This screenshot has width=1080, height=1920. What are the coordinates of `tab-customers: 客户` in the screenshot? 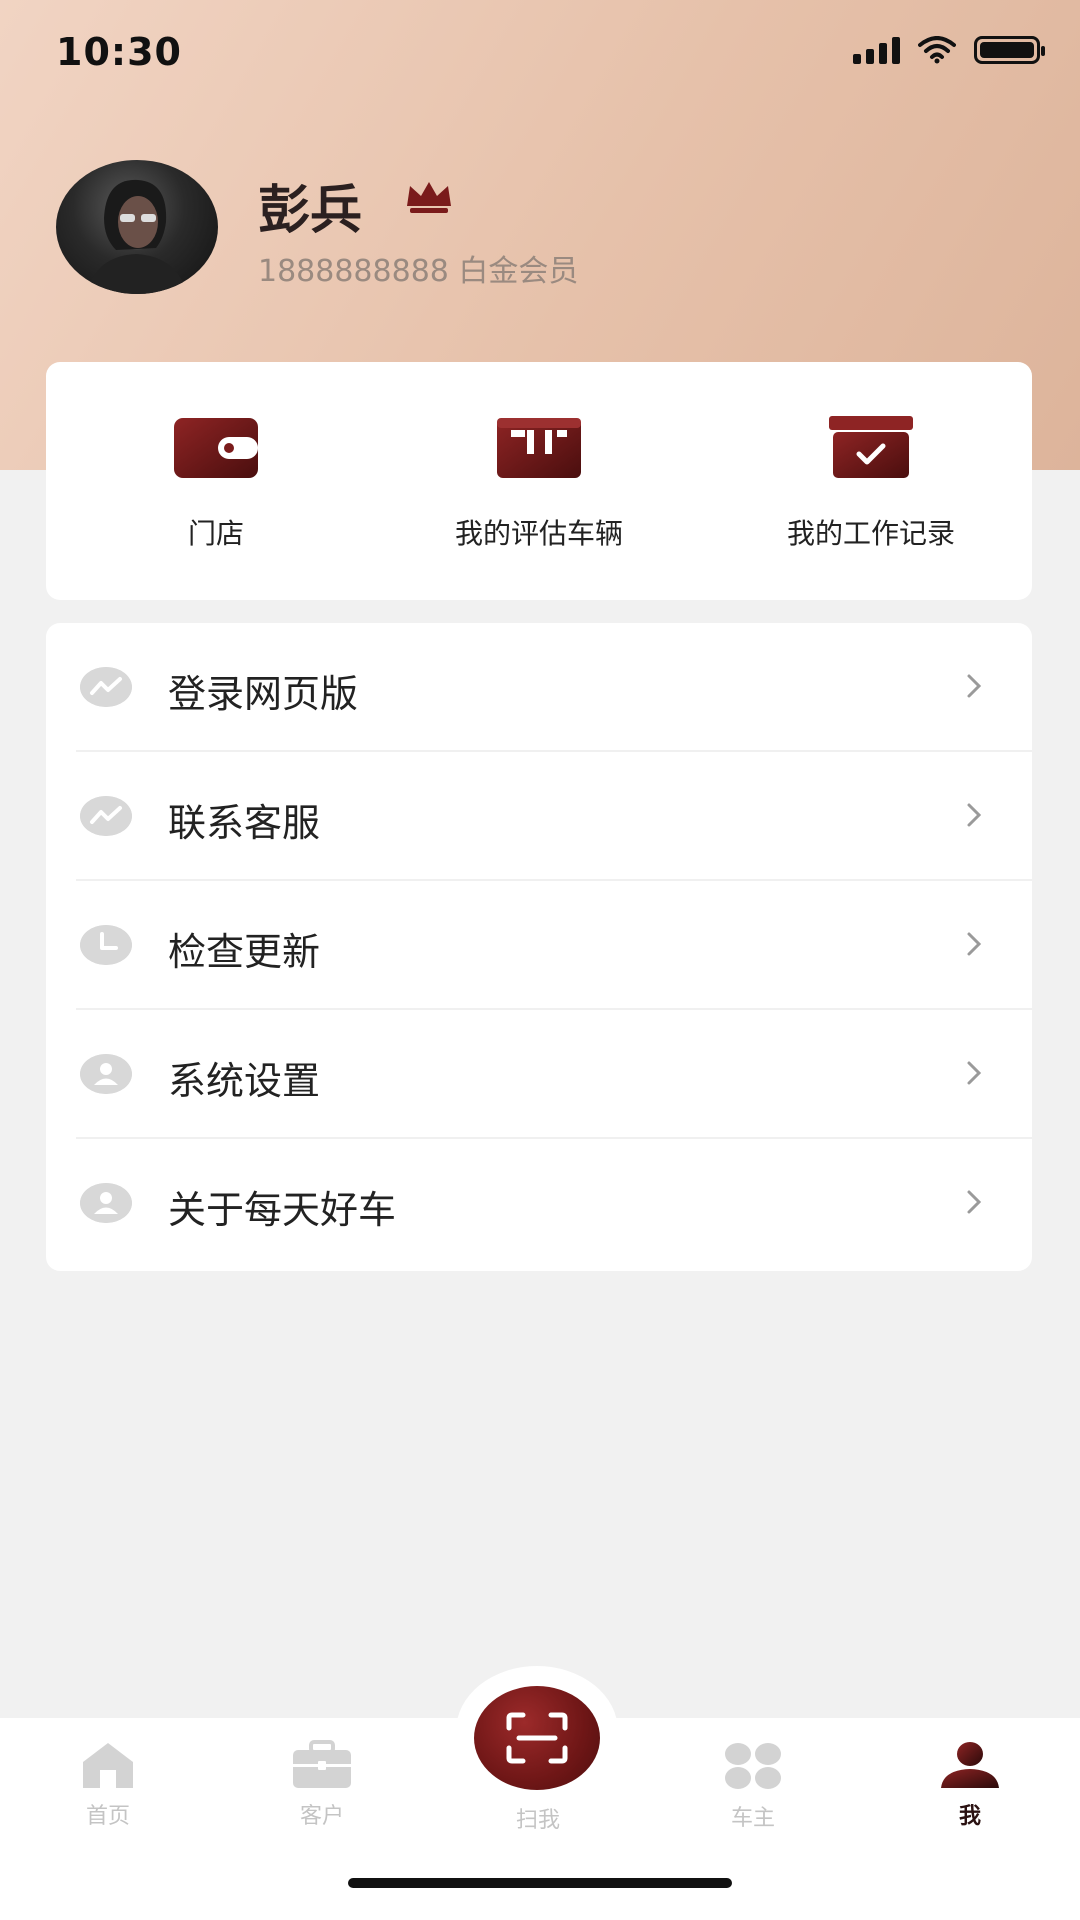 It's located at (322, 1785).